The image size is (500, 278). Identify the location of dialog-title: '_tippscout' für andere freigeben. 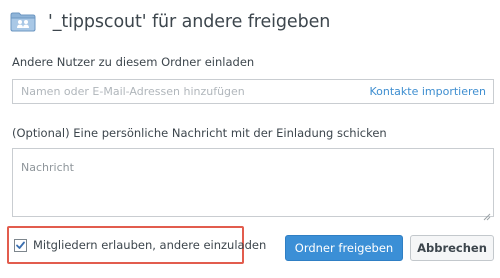
(189, 22).